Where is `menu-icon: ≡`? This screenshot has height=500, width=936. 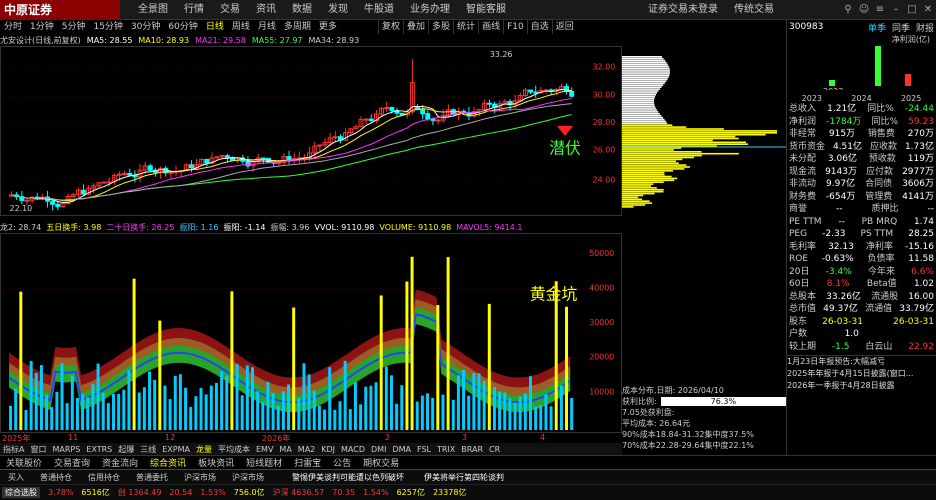
menu-icon: ≡ is located at coordinates (880, 10).